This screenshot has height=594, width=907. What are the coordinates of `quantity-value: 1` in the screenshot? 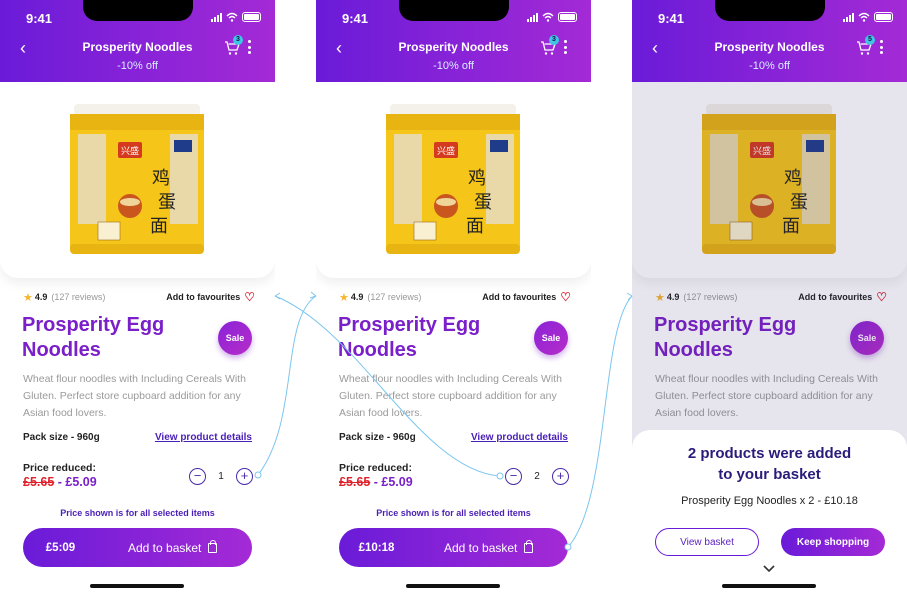 It's located at (221, 476).